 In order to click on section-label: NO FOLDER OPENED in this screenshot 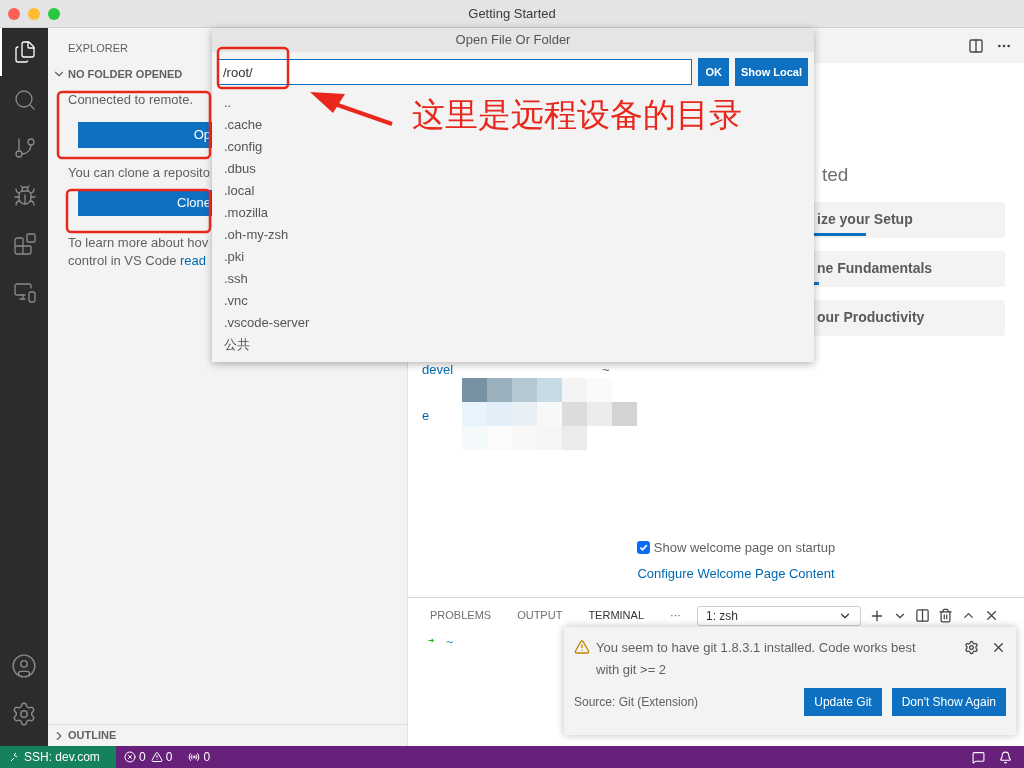, I will do `click(125, 74)`.